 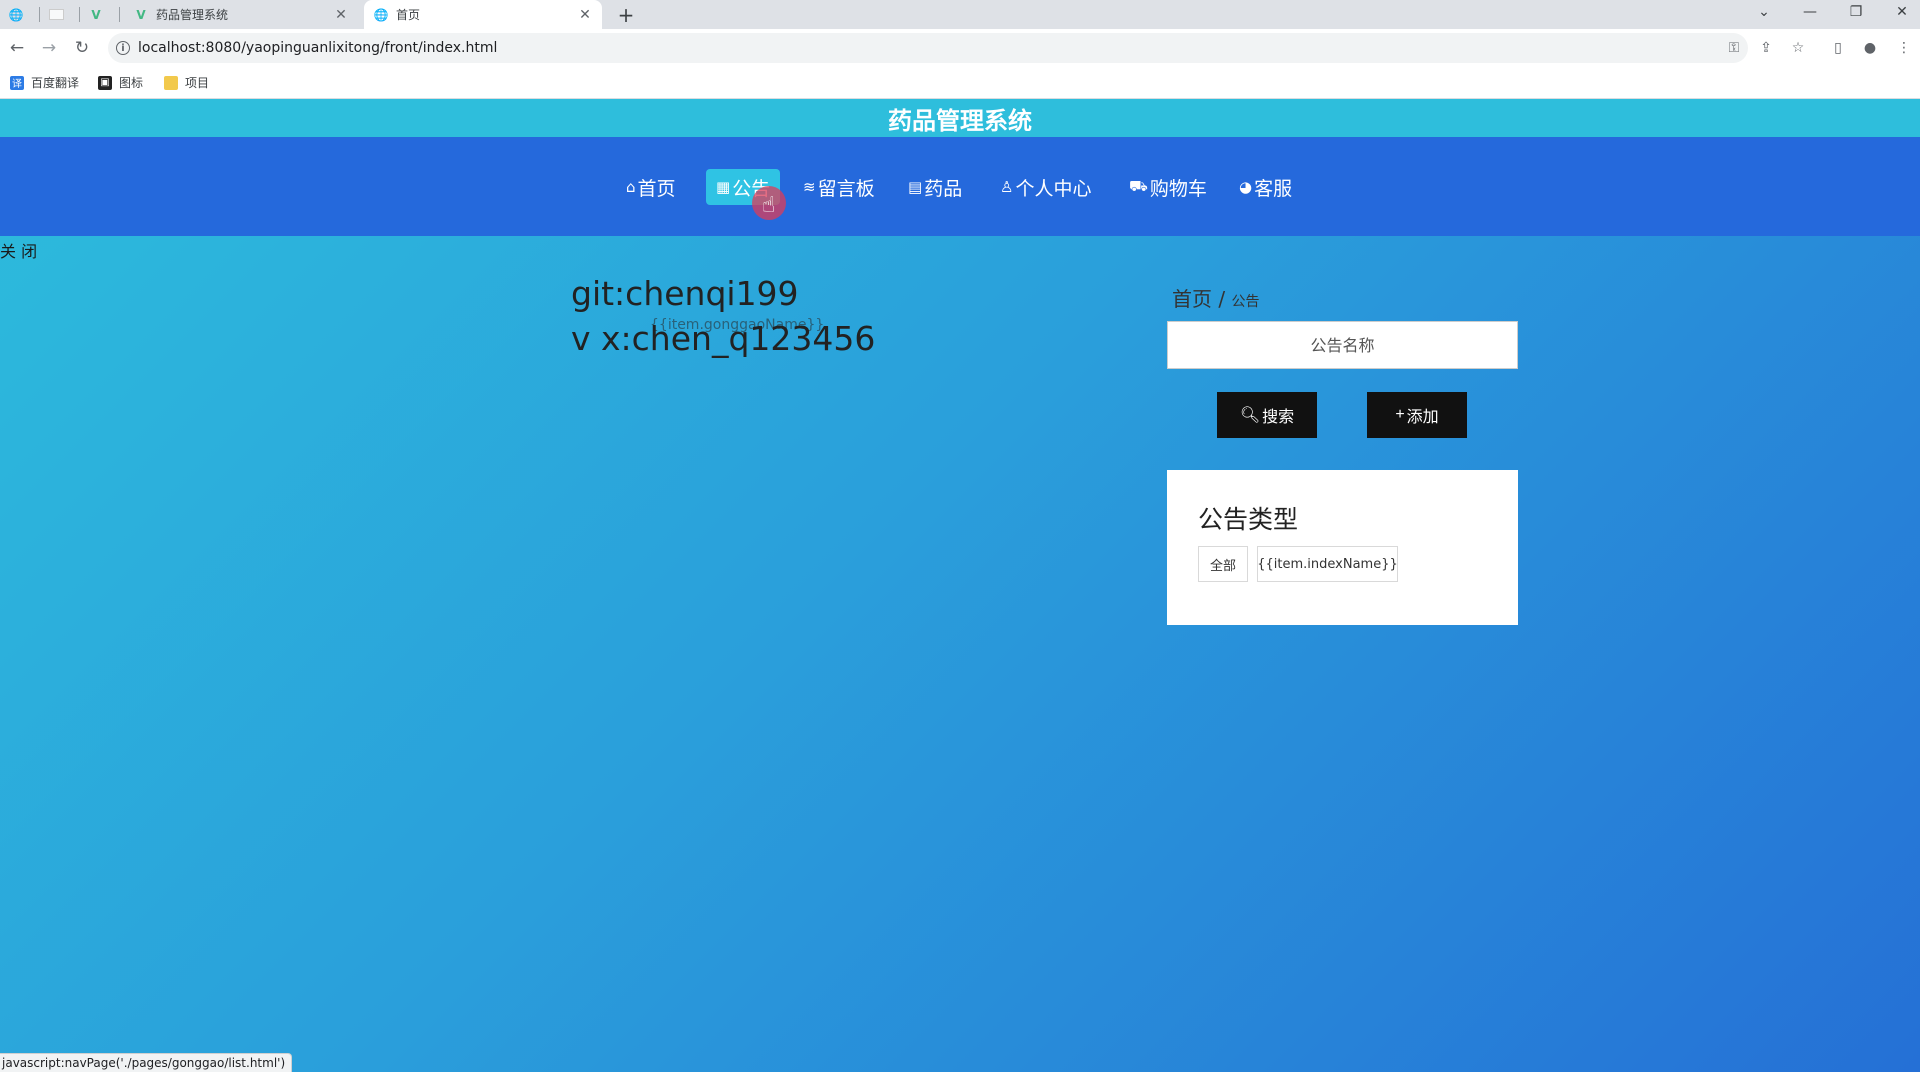 I want to click on watermark-line: v x:chen_q123456, so click(x=723, y=338).